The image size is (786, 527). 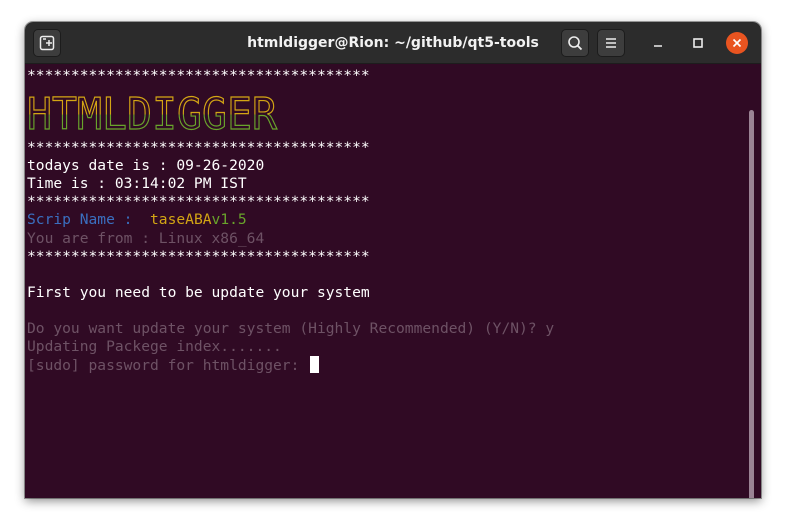 I want to click on maximize-icon, so click(x=698, y=43).